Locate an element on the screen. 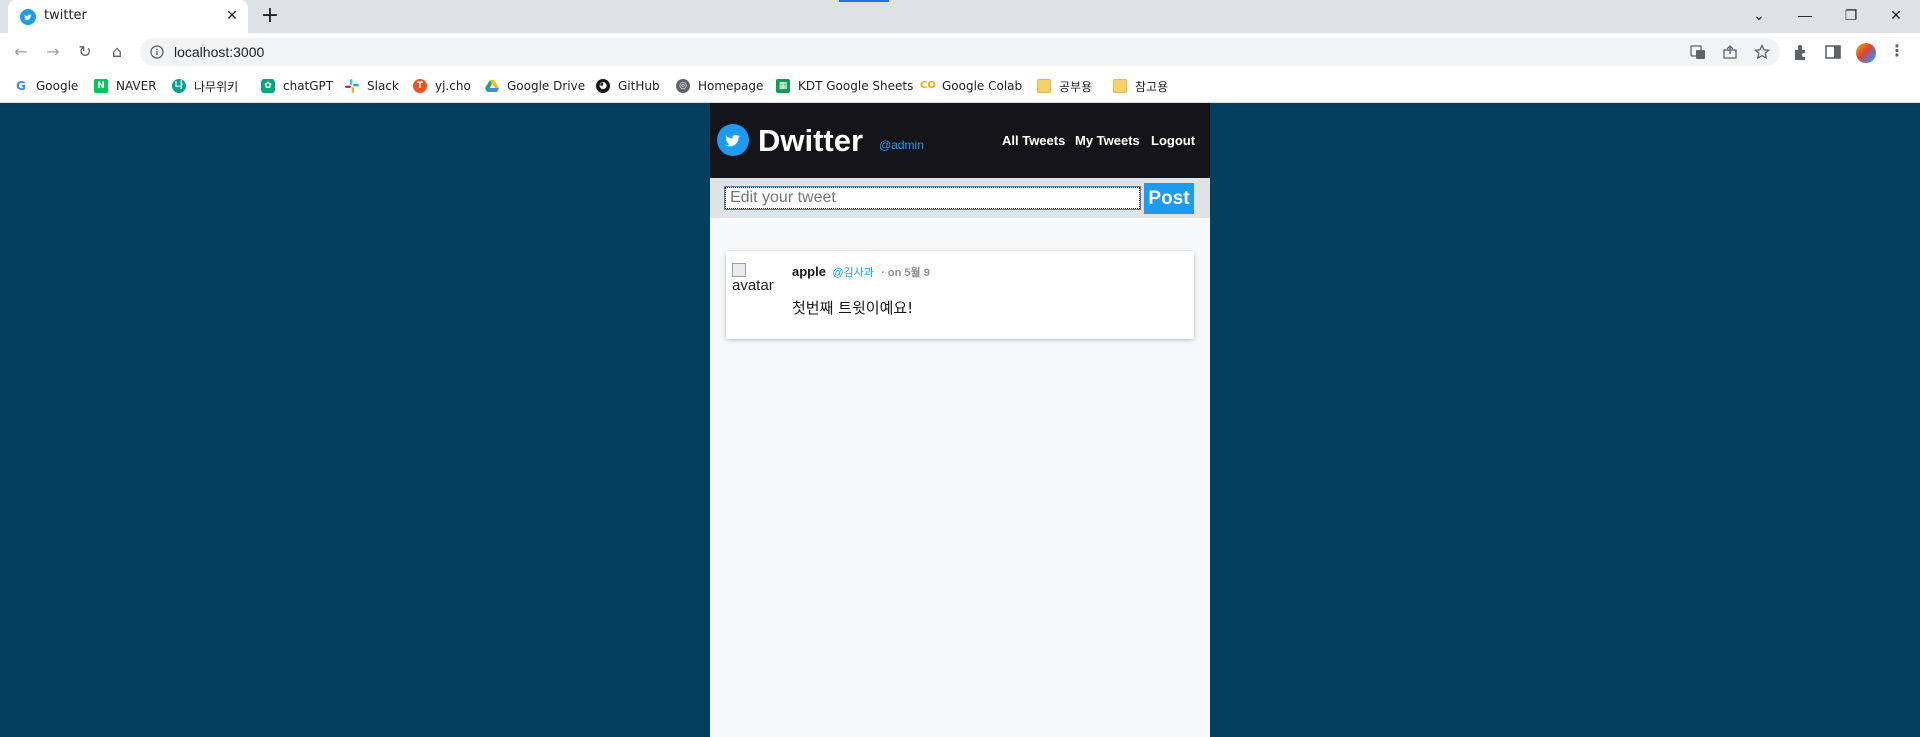 Image resolution: width=1920 pixels, height=737 pixels. bookmark-google-drive: Google Drive is located at coordinates (535, 86).